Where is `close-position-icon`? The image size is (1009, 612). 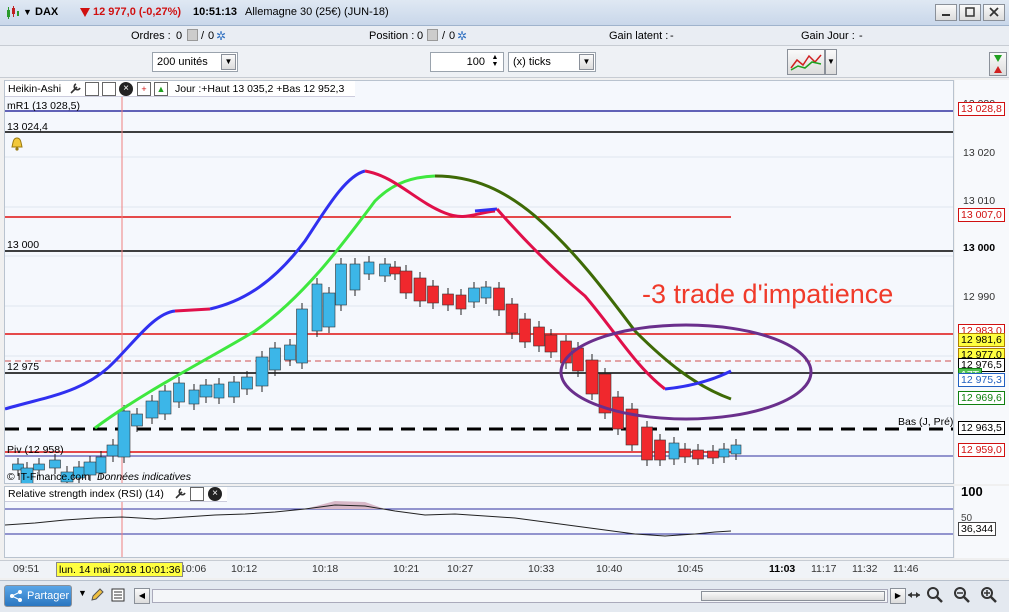
close-position-icon is located at coordinates (432, 35).